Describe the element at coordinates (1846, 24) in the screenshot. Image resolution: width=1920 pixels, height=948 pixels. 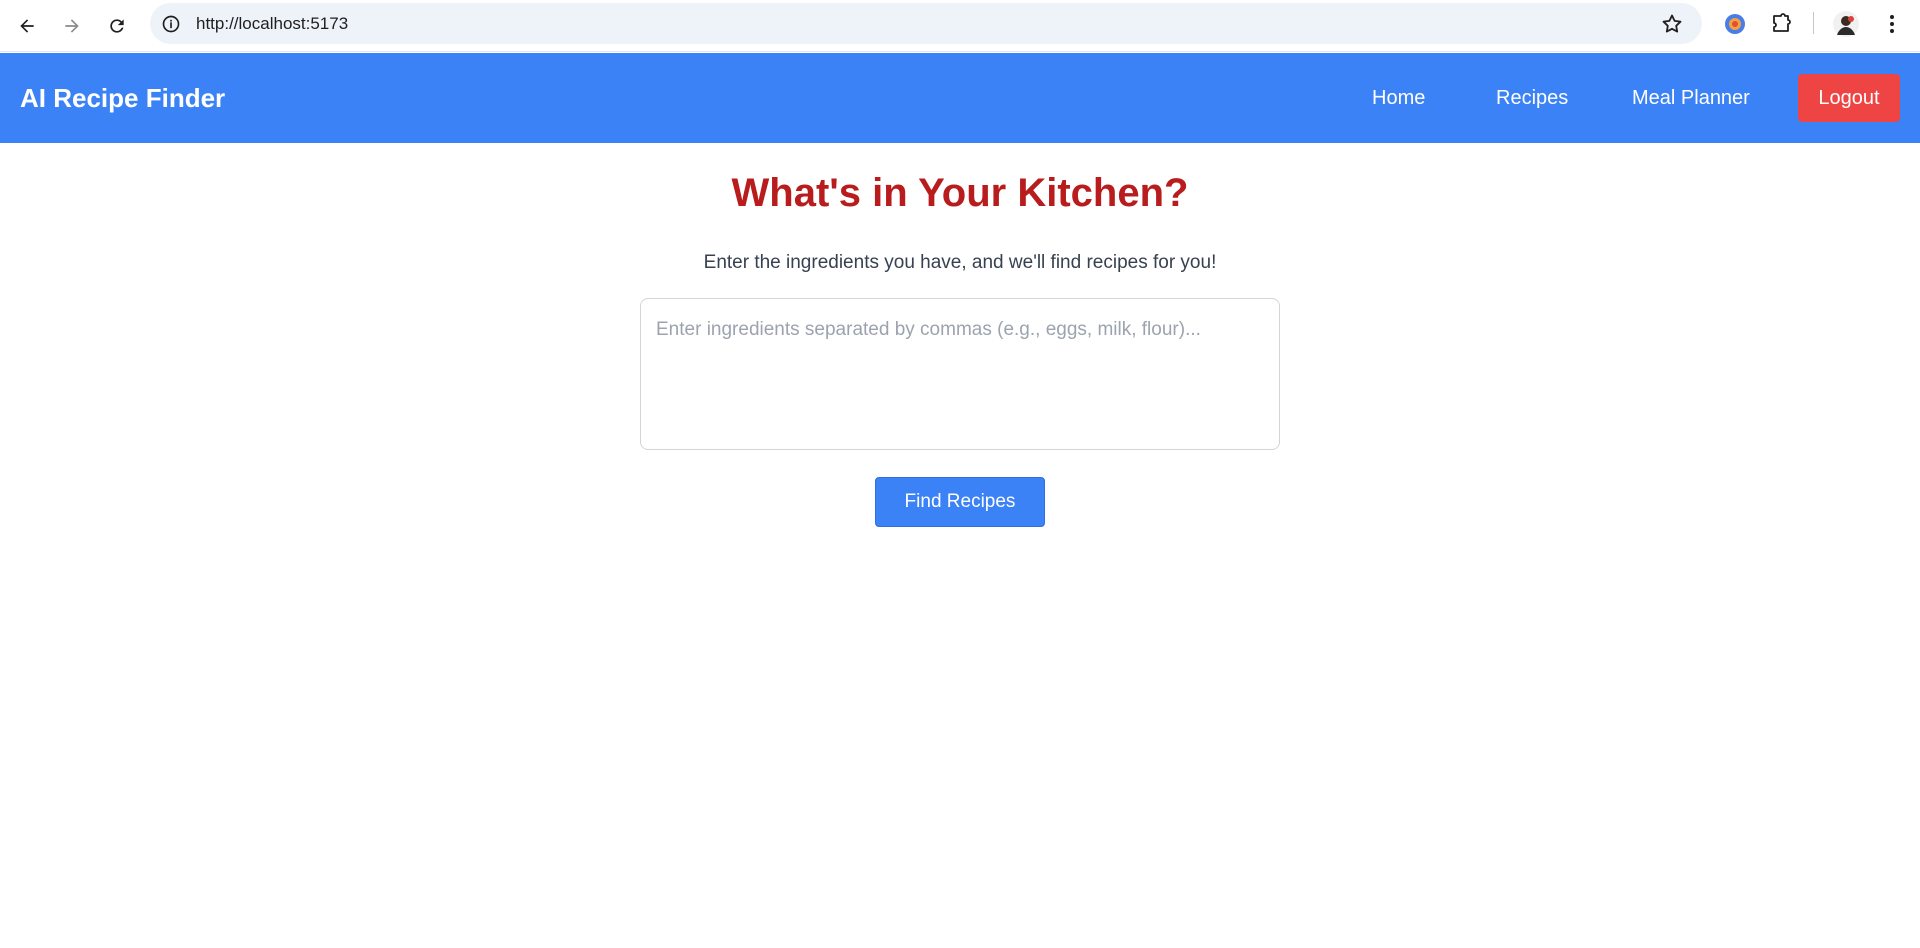
I see `avatar` at that location.